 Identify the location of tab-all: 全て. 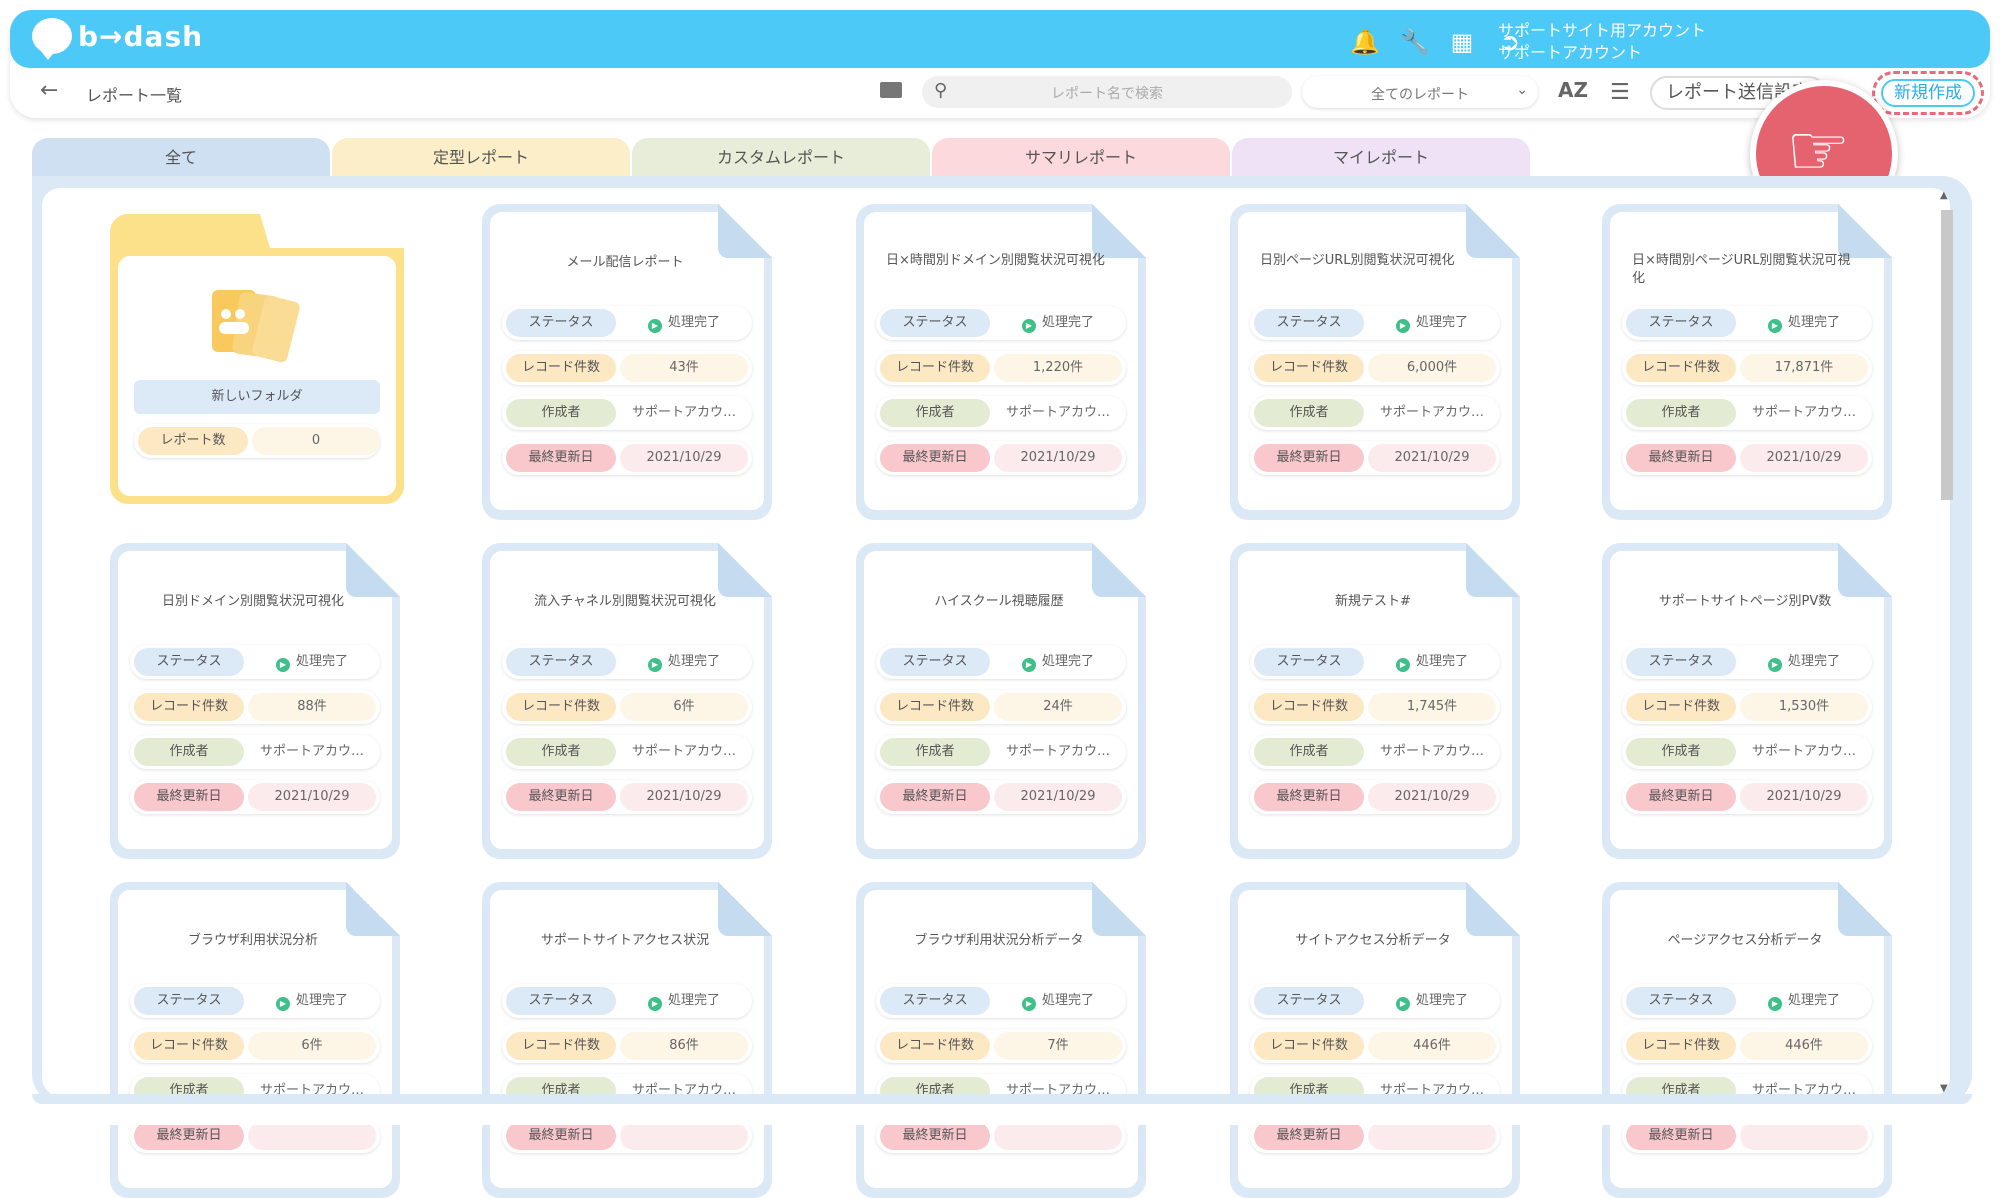
(181, 158).